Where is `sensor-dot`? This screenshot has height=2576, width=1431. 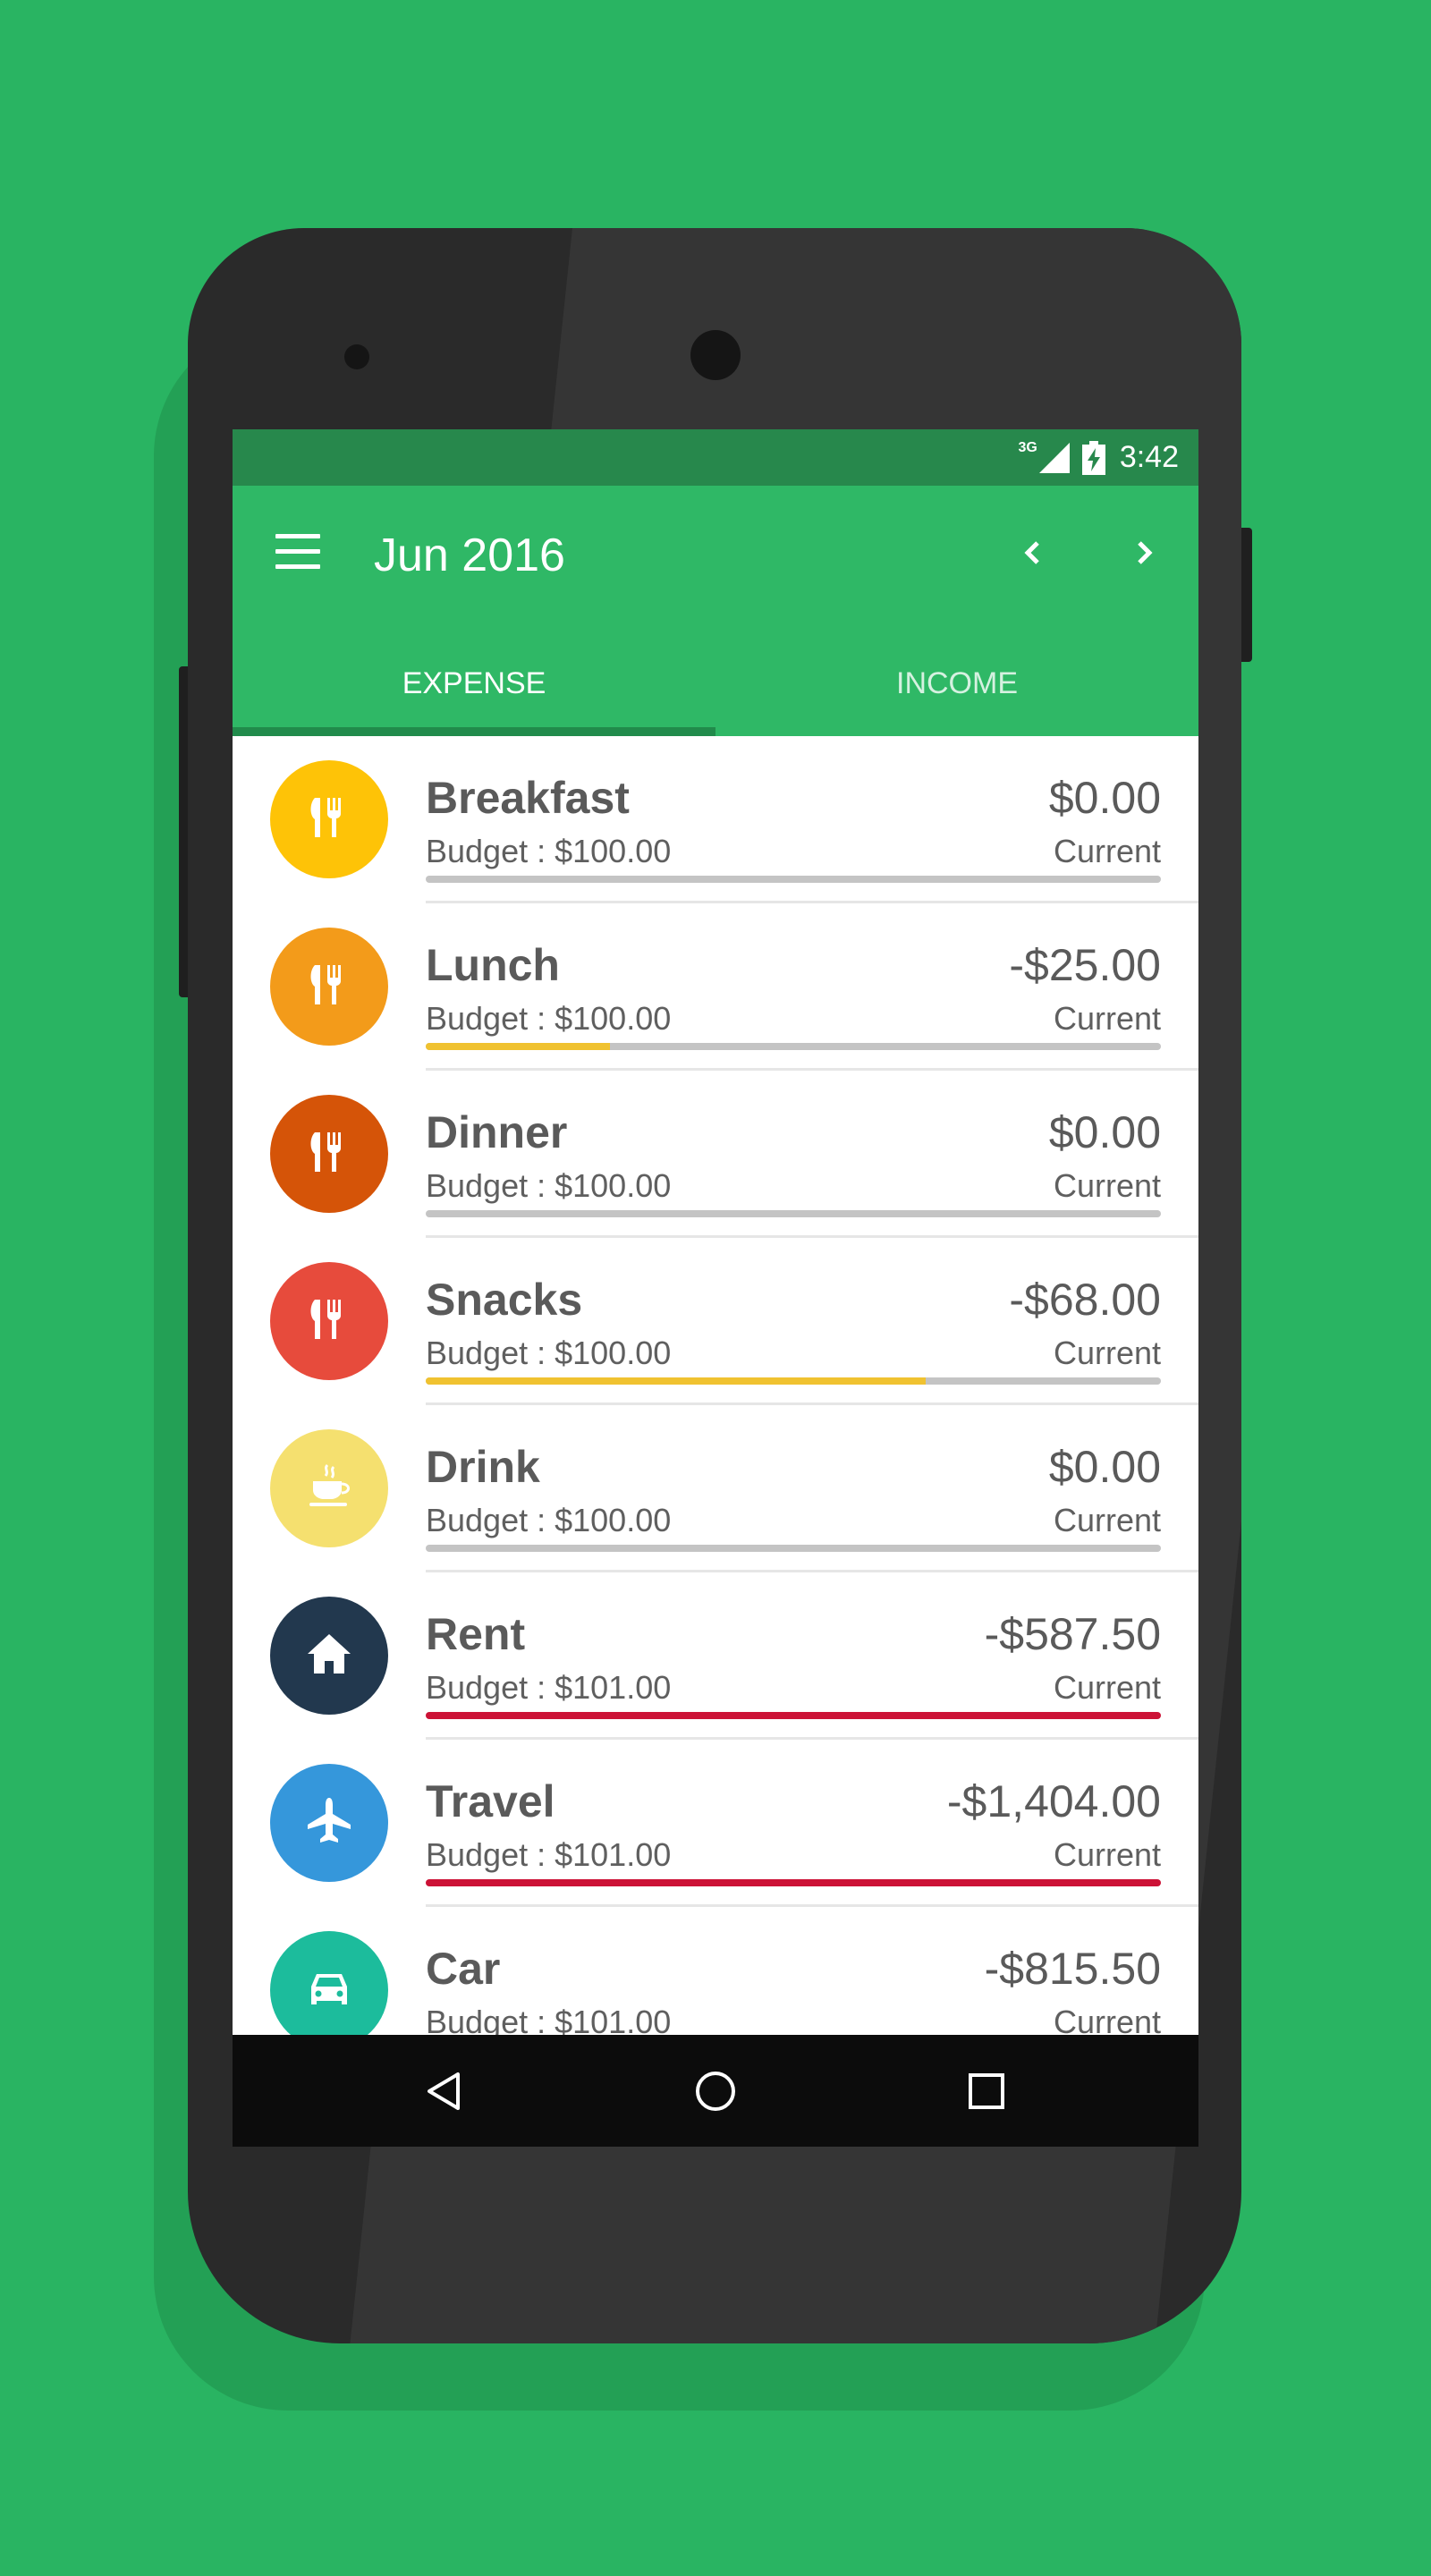
sensor-dot is located at coordinates (356, 356).